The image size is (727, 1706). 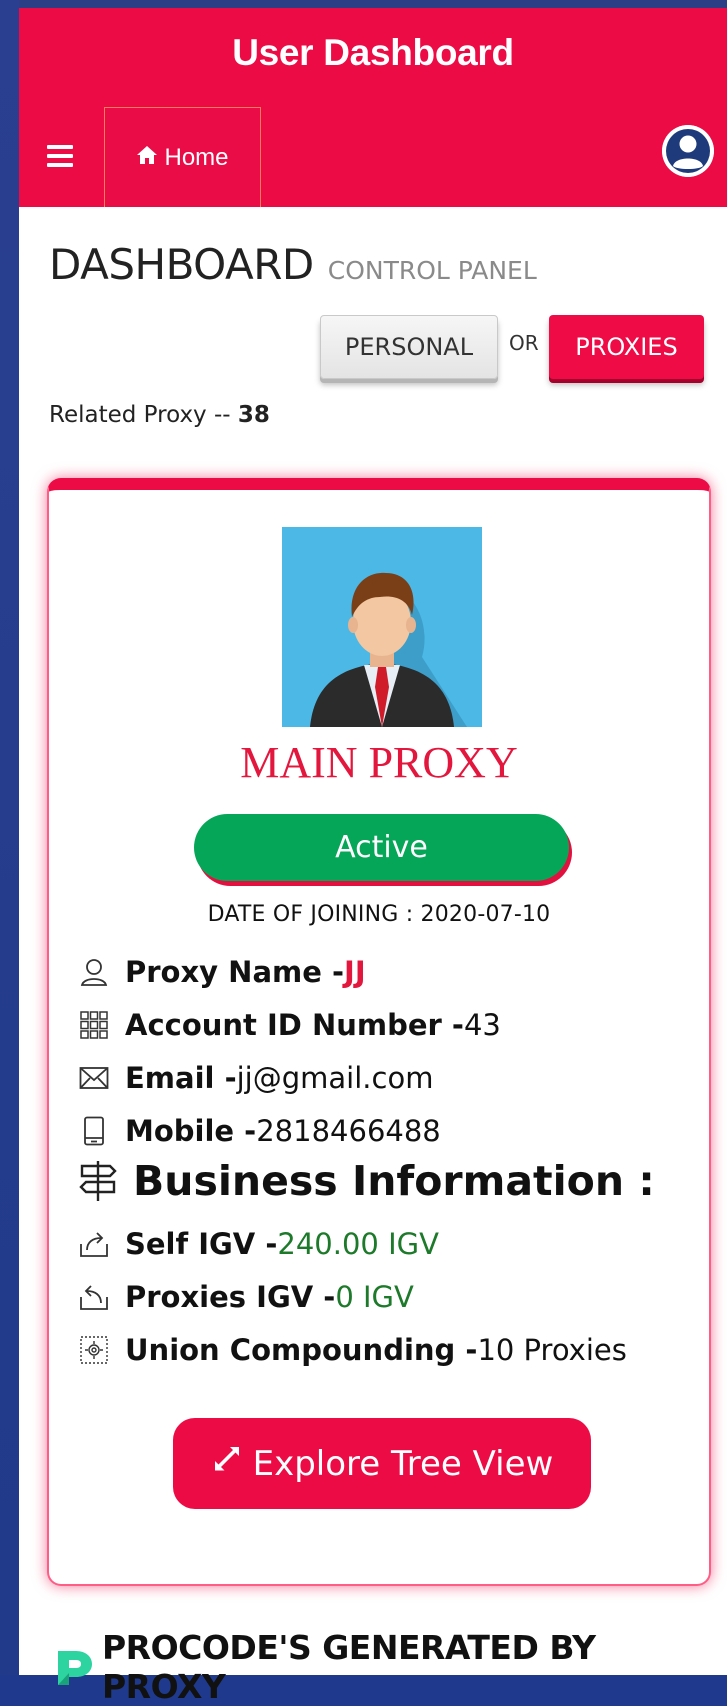 What do you see at coordinates (373, 107) in the screenshot?
I see `top-navbar: User Dashboard Home` at bounding box center [373, 107].